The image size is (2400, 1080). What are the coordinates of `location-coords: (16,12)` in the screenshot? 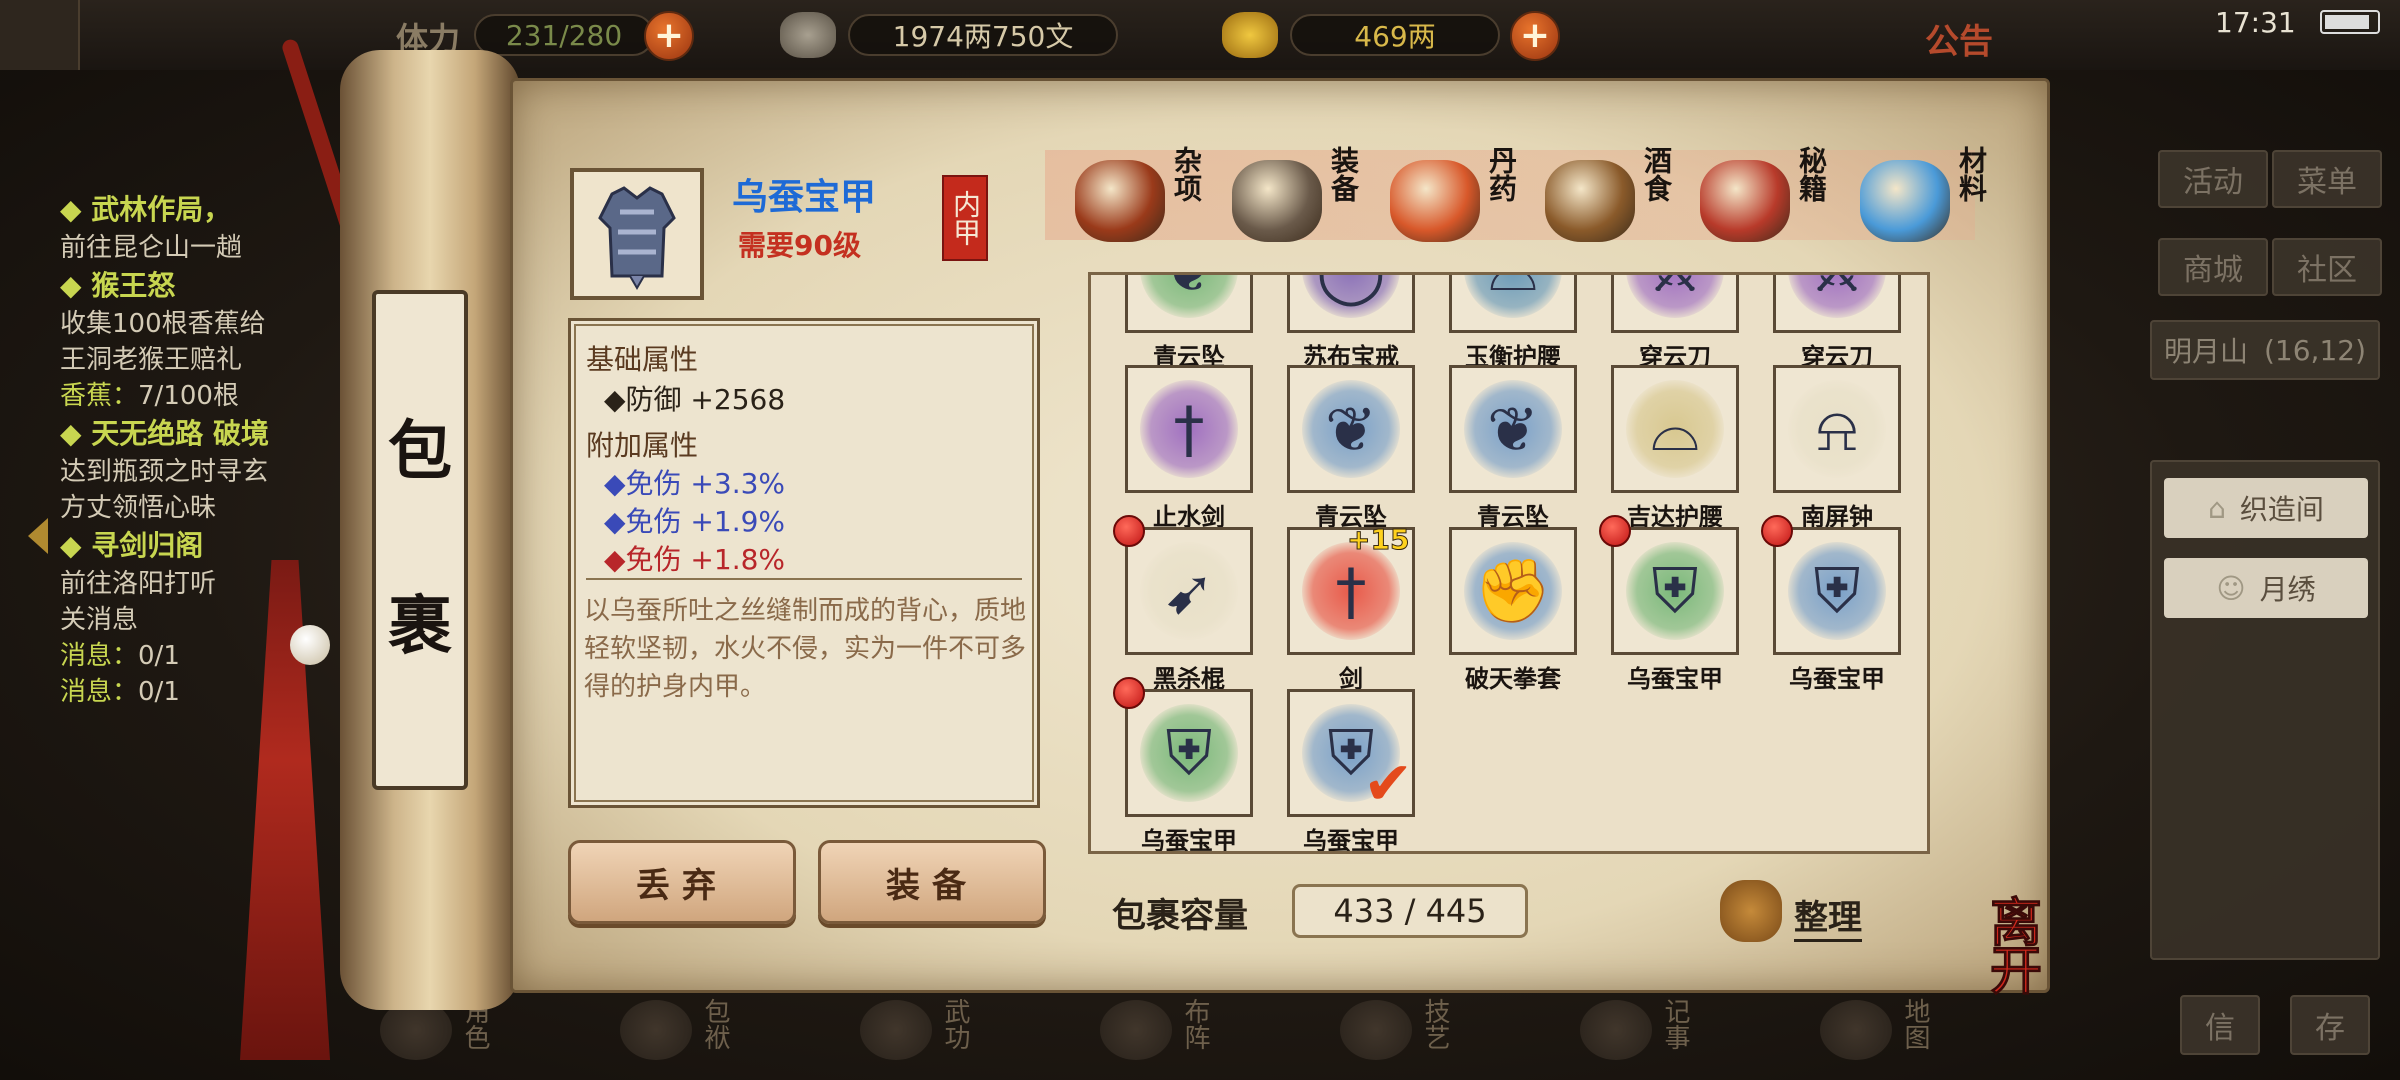 It's located at (2314, 350).